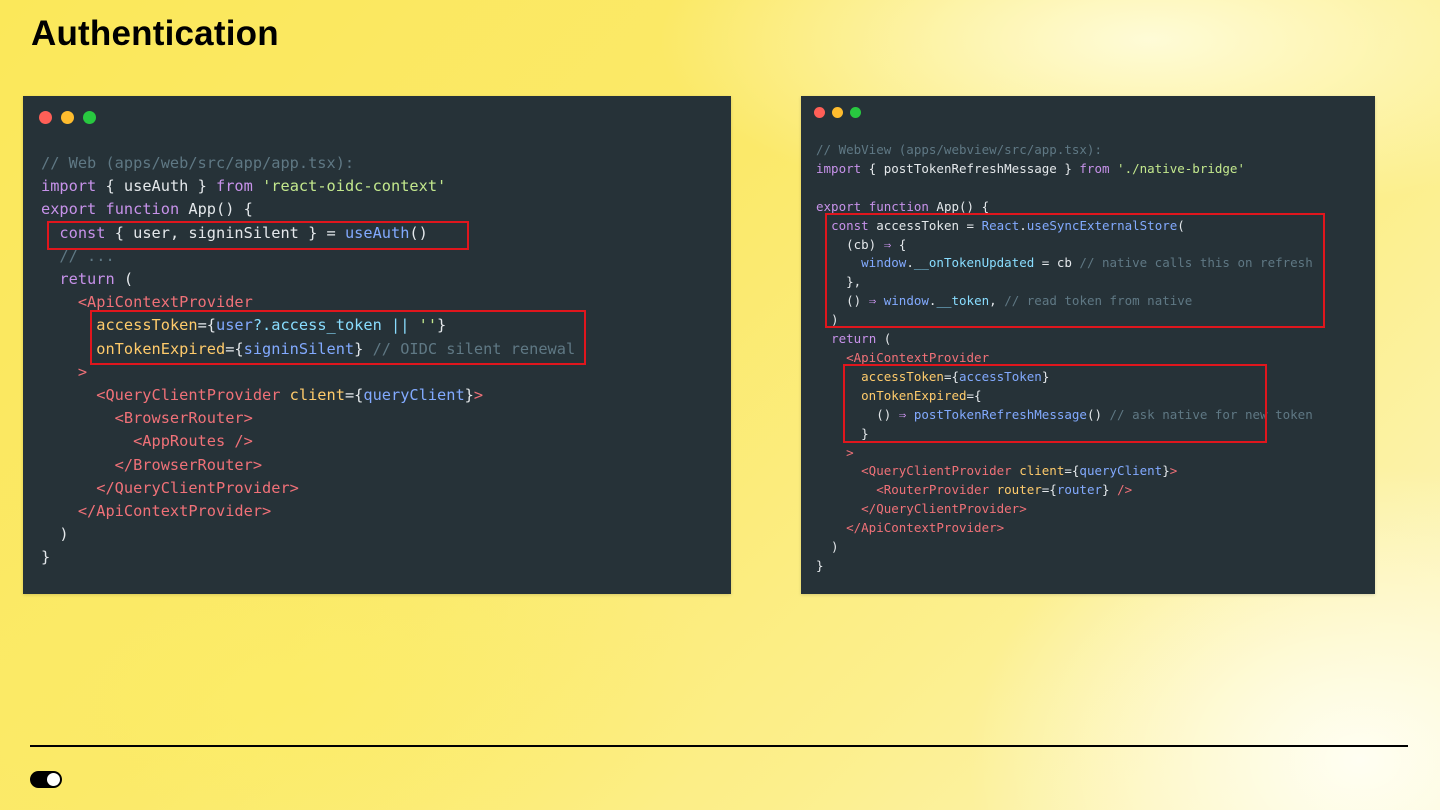 This screenshot has width=1440, height=810. I want to click on code-token: user, so click(234, 325).